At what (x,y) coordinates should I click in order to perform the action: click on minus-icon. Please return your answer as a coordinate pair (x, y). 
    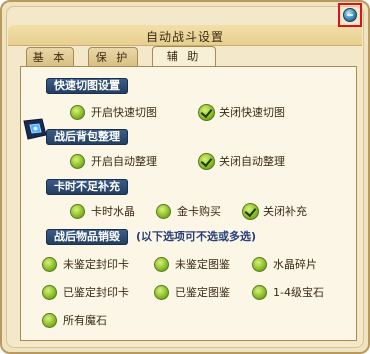
    Looking at the image, I should click on (350, 15).